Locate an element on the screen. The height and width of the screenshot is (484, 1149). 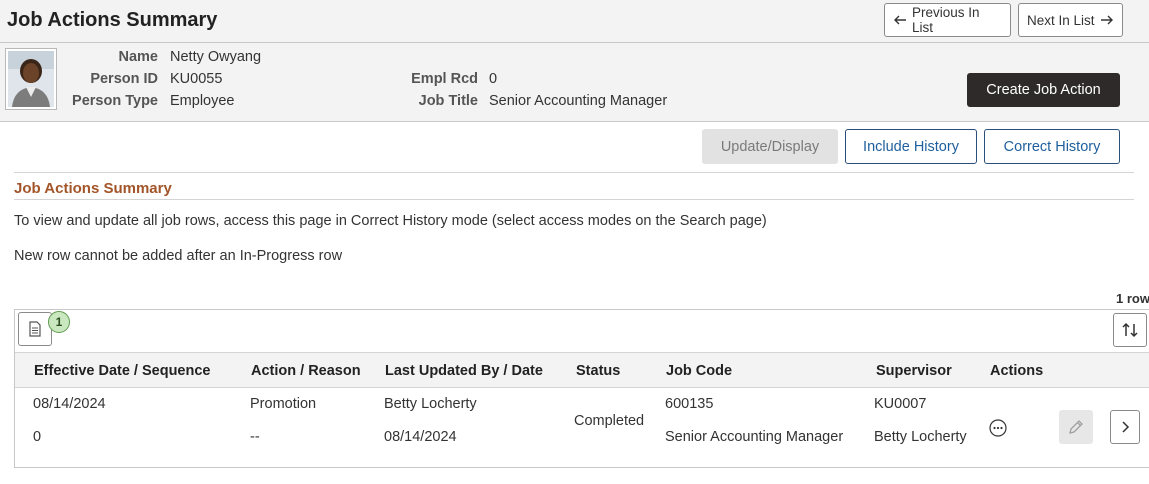
next-in-list-button: Next In List is located at coordinates (1070, 20).